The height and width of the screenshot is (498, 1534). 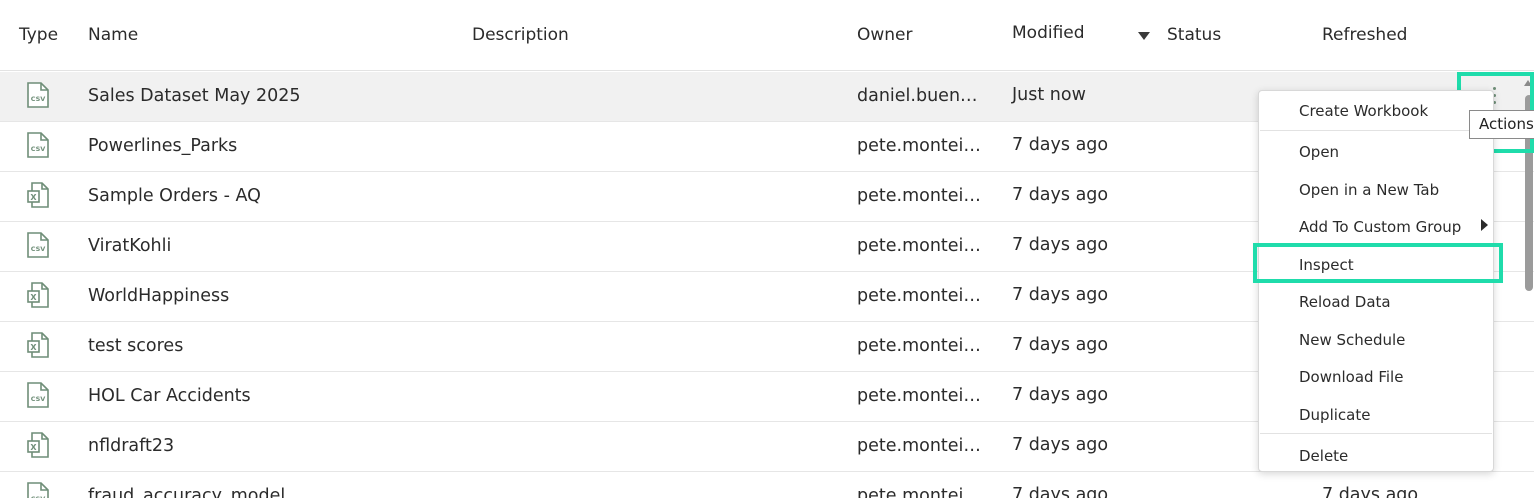 What do you see at coordinates (174, 196) in the screenshot?
I see `dataset-name: Sample Orders - AQ` at bounding box center [174, 196].